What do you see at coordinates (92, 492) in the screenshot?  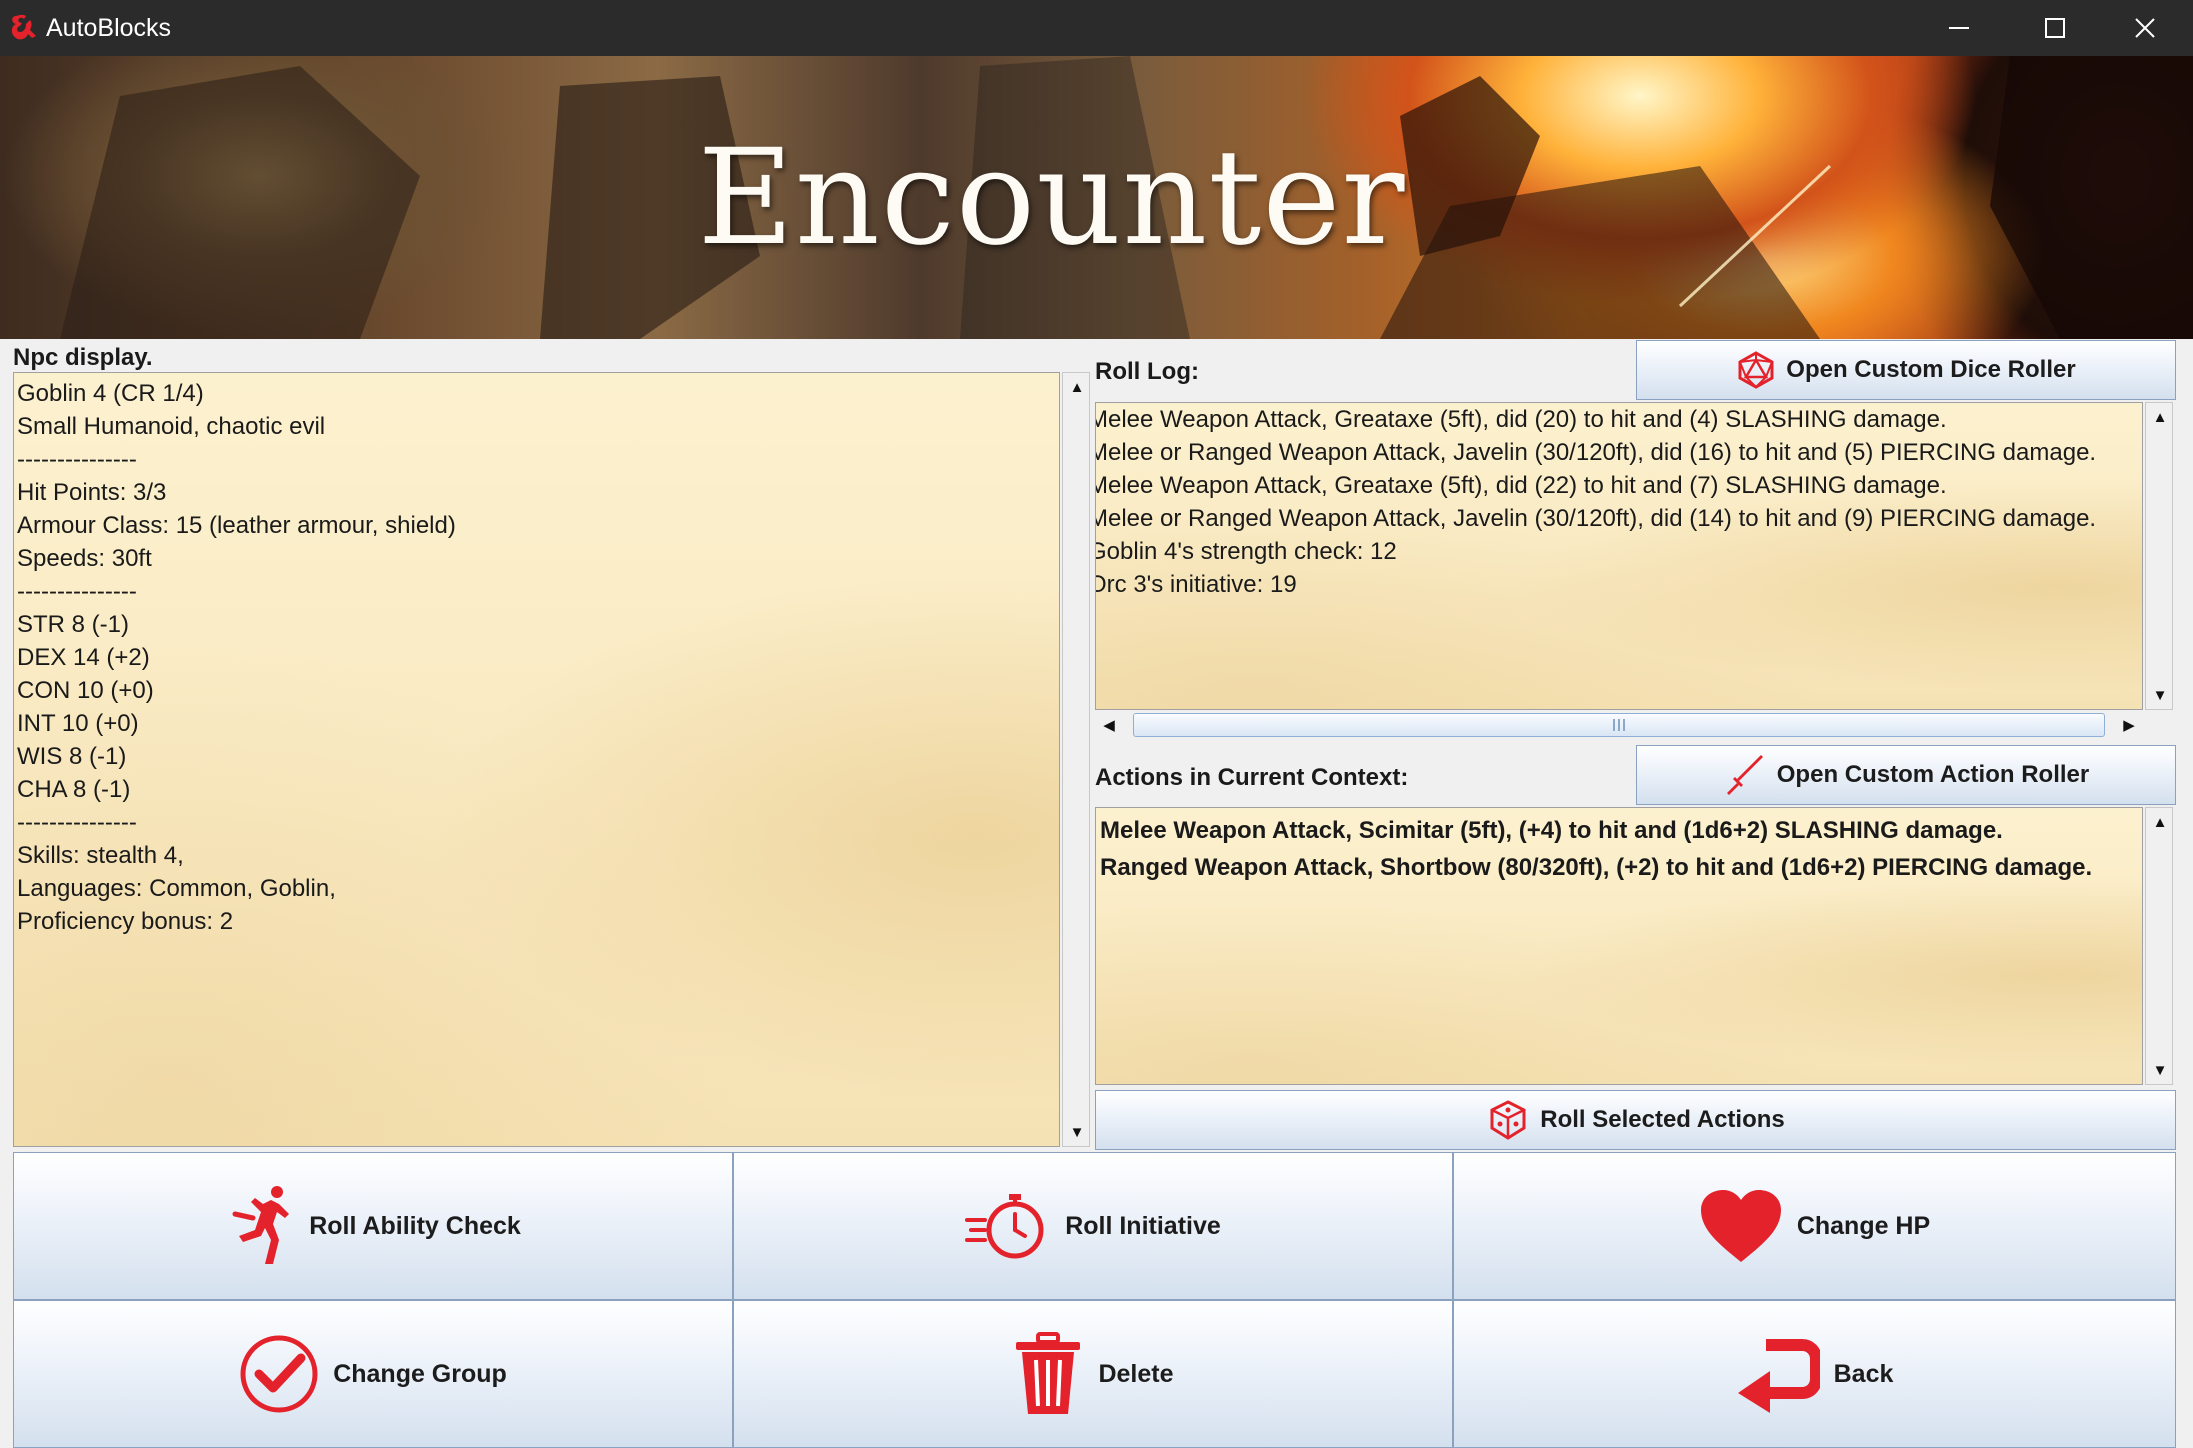 I see `npc-stat-line: Hit Points: 3/3` at bounding box center [92, 492].